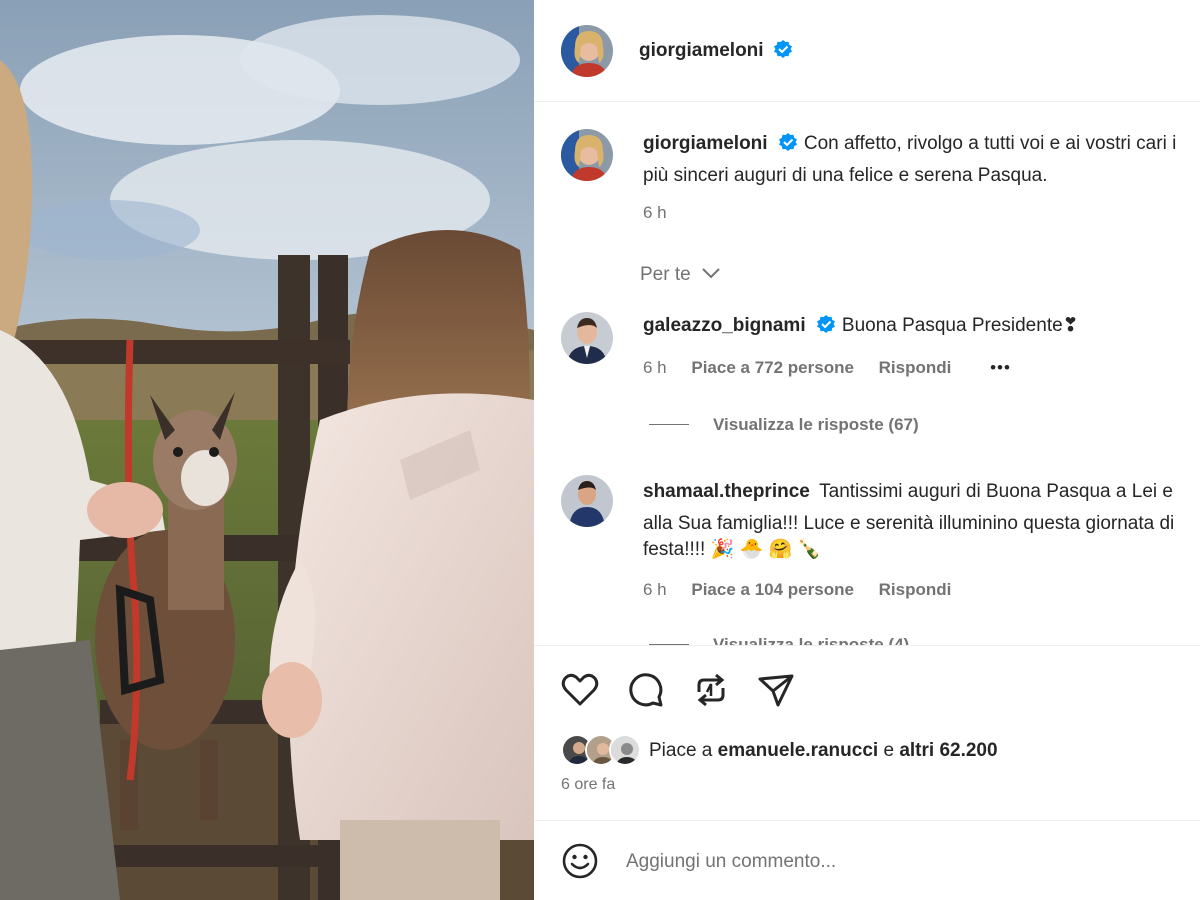  What do you see at coordinates (625, 750) in the screenshot?
I see `liker-avatar` at bounding box center [625, 750].